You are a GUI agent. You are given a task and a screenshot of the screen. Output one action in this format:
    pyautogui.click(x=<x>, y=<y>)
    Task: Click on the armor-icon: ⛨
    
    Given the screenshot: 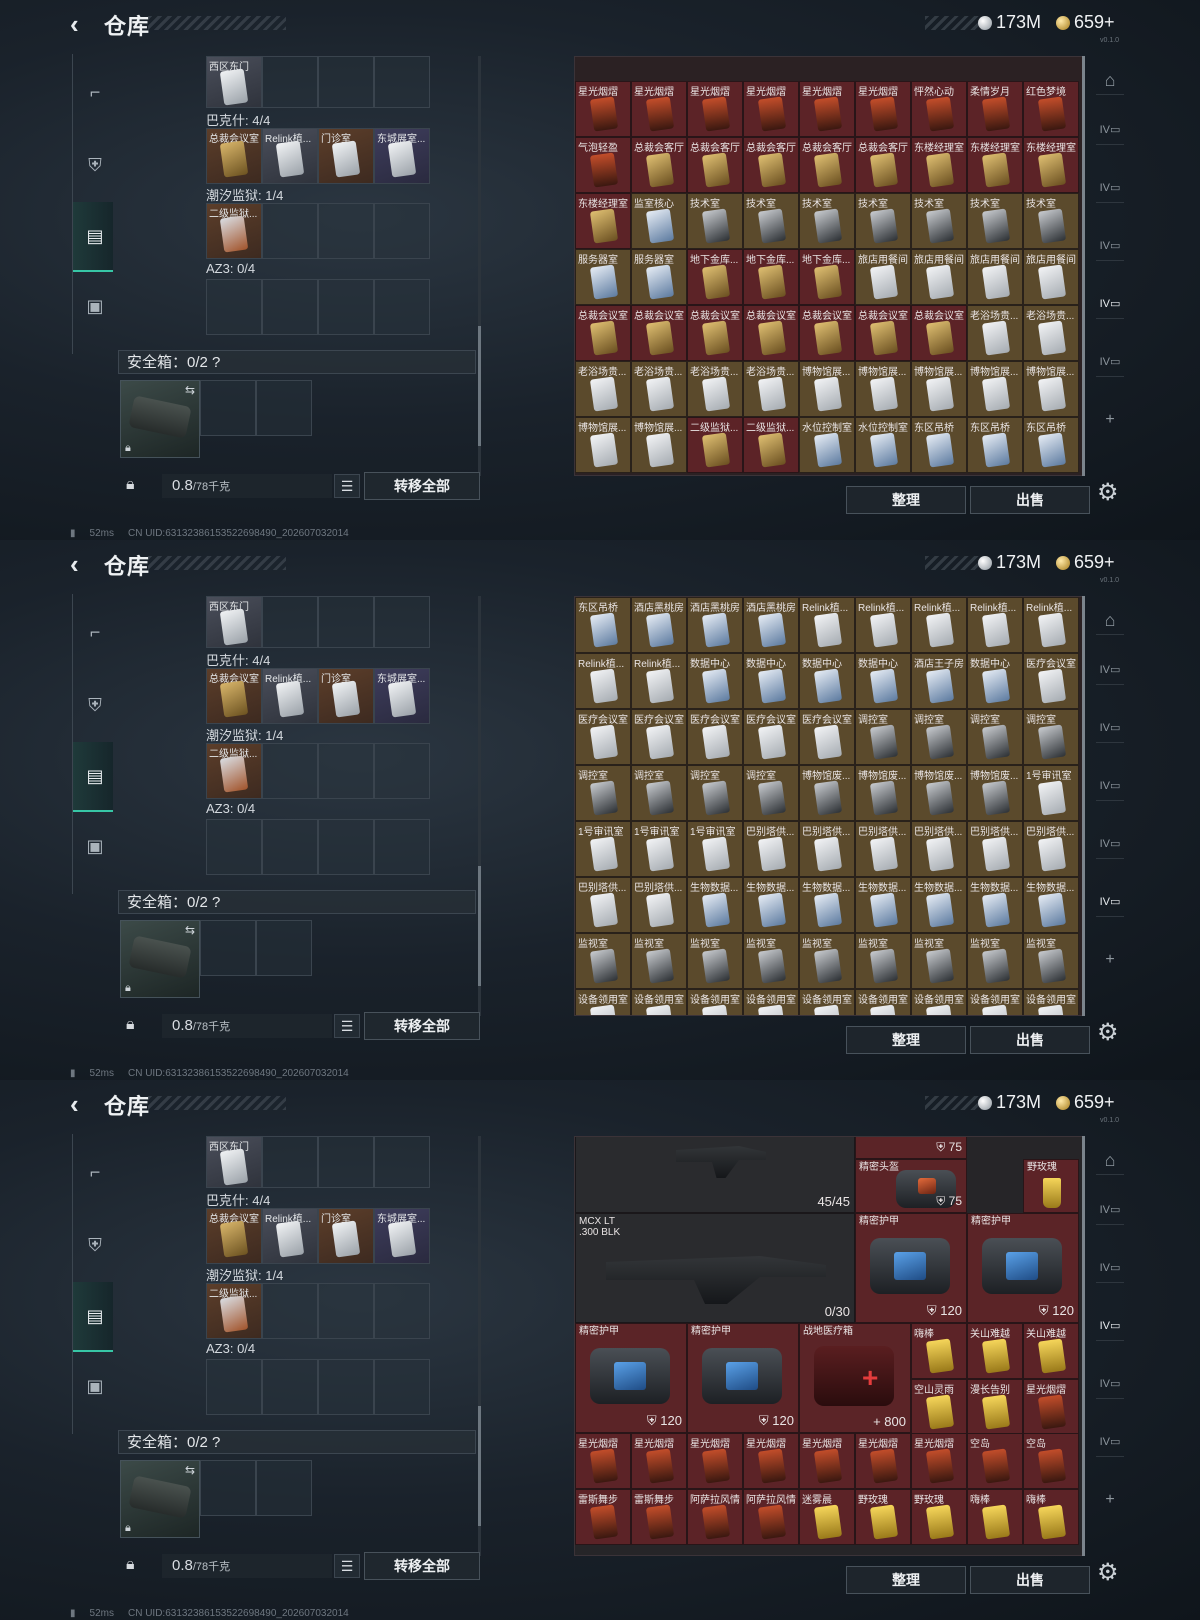 What is the action you would take?
    pyautogui.click(x=95, y=165)
    